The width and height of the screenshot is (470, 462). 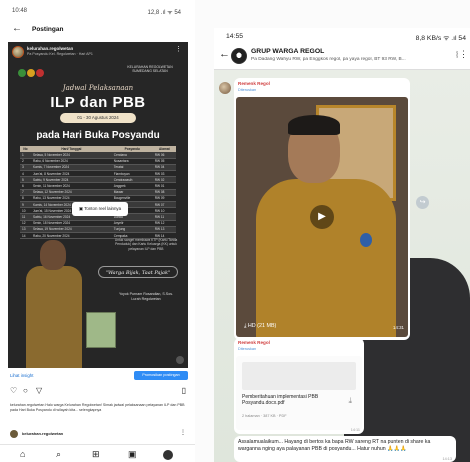 I want to click on page-title: Postingan, so click(x=48, y=29).